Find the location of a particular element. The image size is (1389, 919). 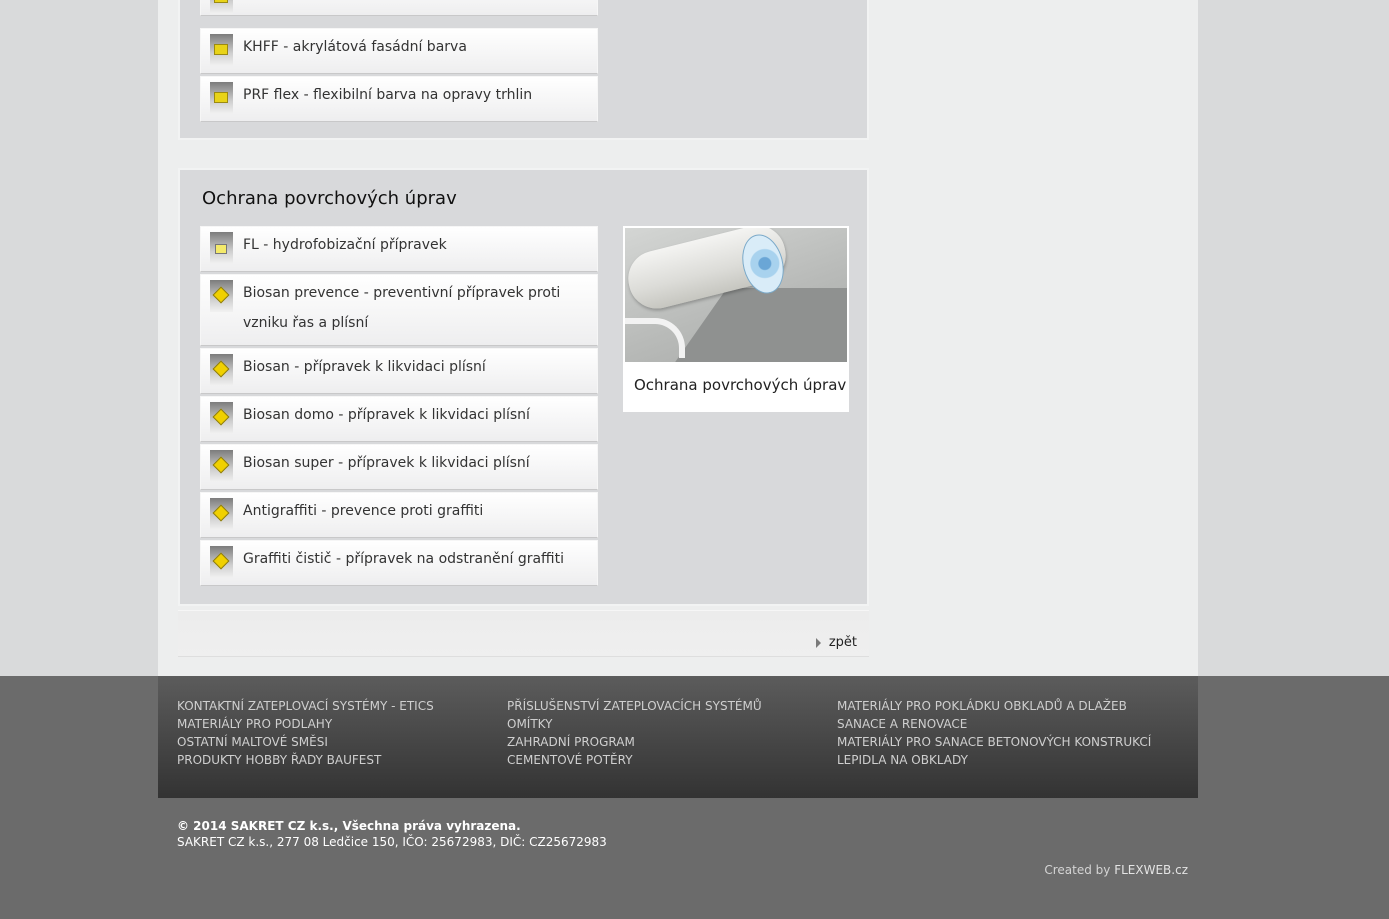

credit-line: Created by FLEXWEB.cz is located at coordinates (1116, 870).